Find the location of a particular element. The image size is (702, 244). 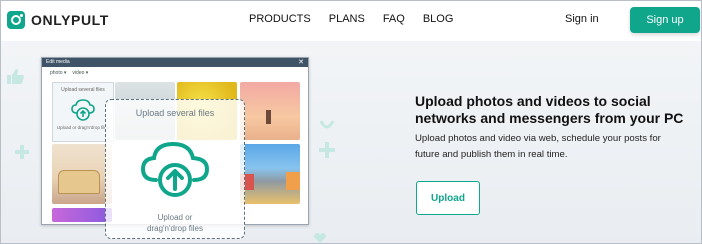

tab-video: video ▾ is located at coordinates (80, 73).